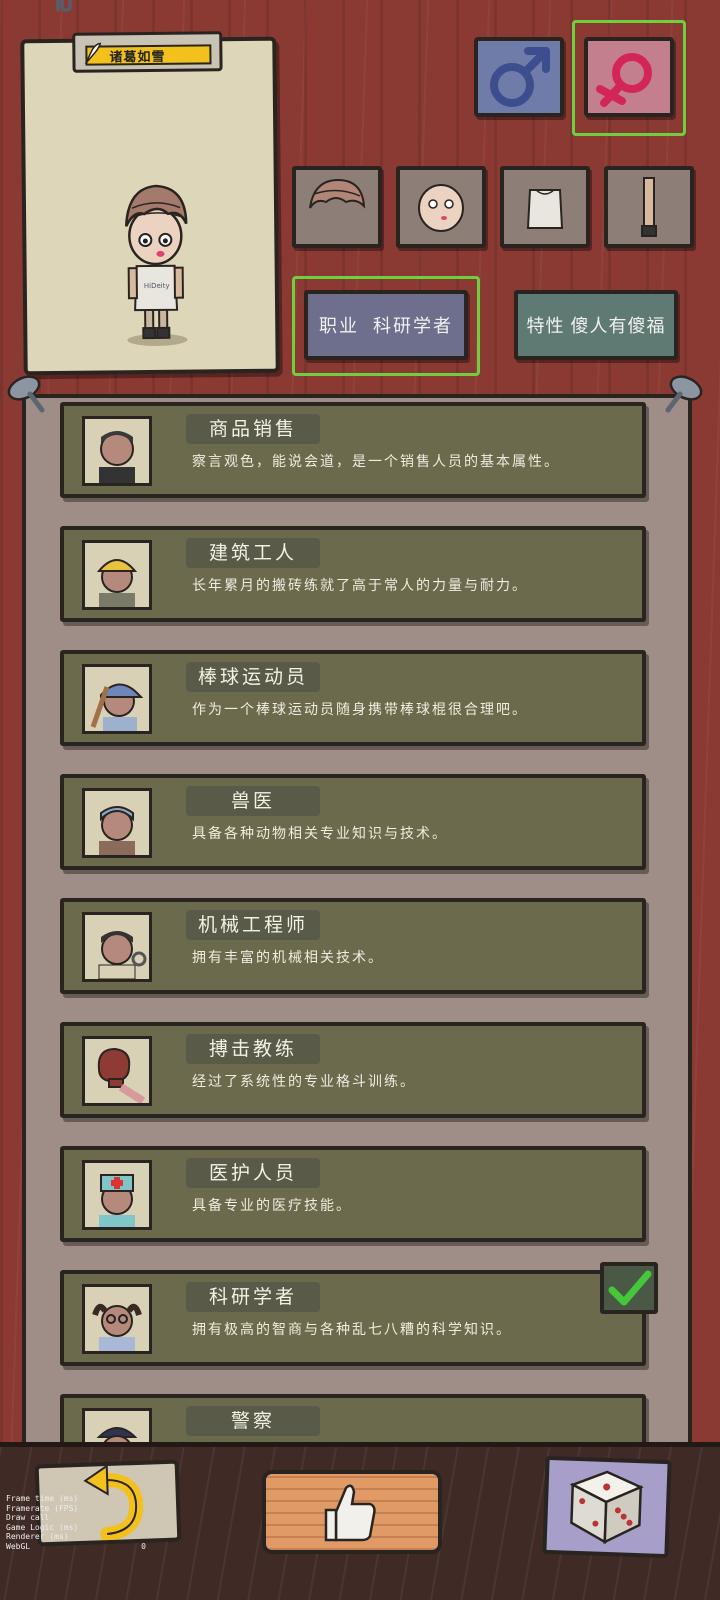 The image size is (720, 1600). Describe the element at coordinates (157, 286) in the screenshot. I see `shirt-logo: HiDeity` at that location.